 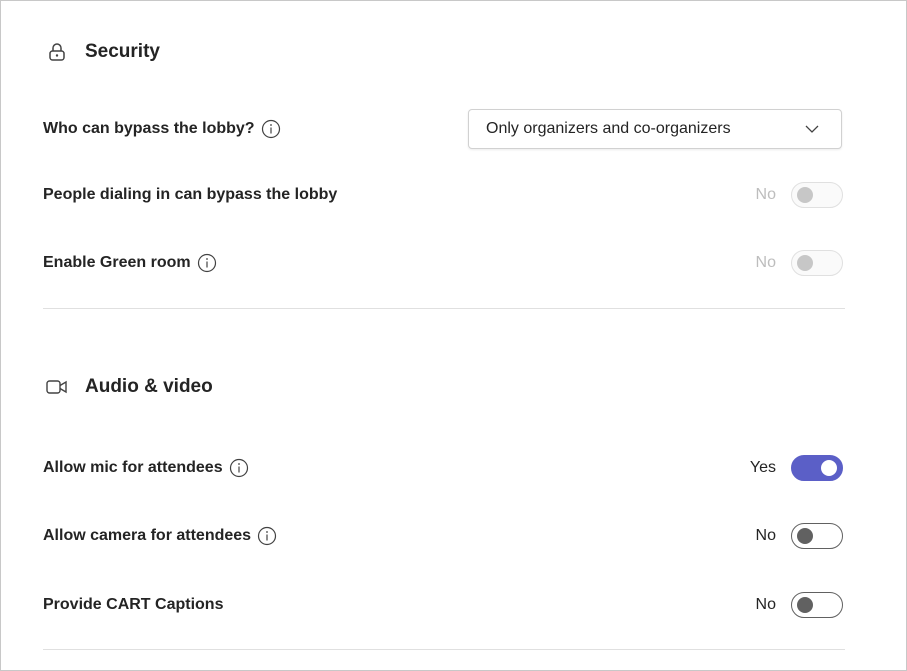 I want to click on green-room-toggle, so click(x=817, y=263).